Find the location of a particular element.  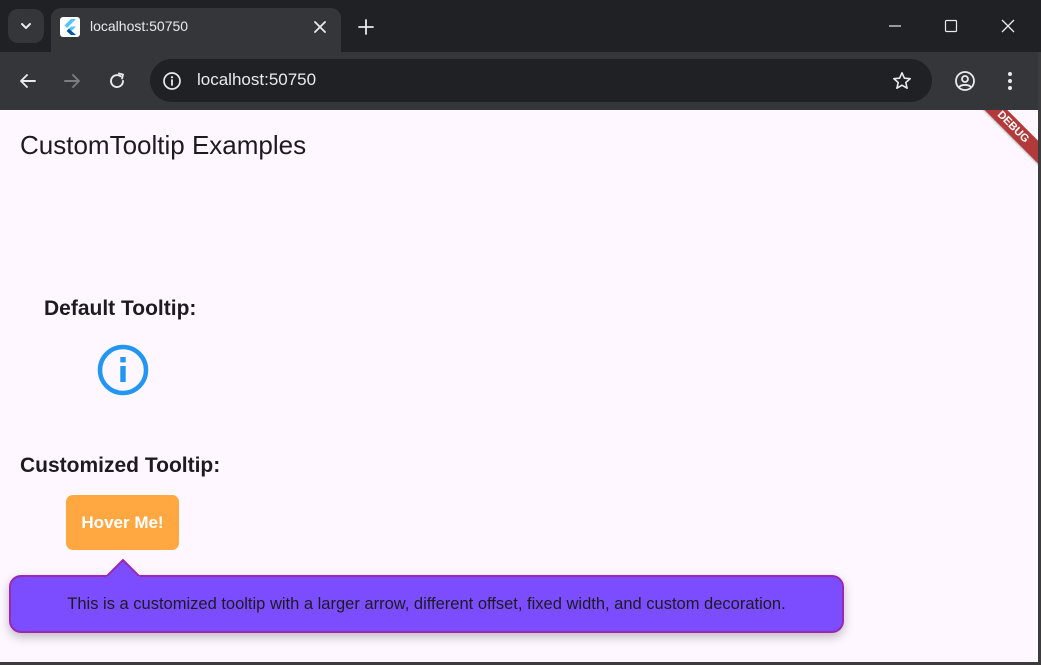

minimize-icon is located at coordinates (895, 26).